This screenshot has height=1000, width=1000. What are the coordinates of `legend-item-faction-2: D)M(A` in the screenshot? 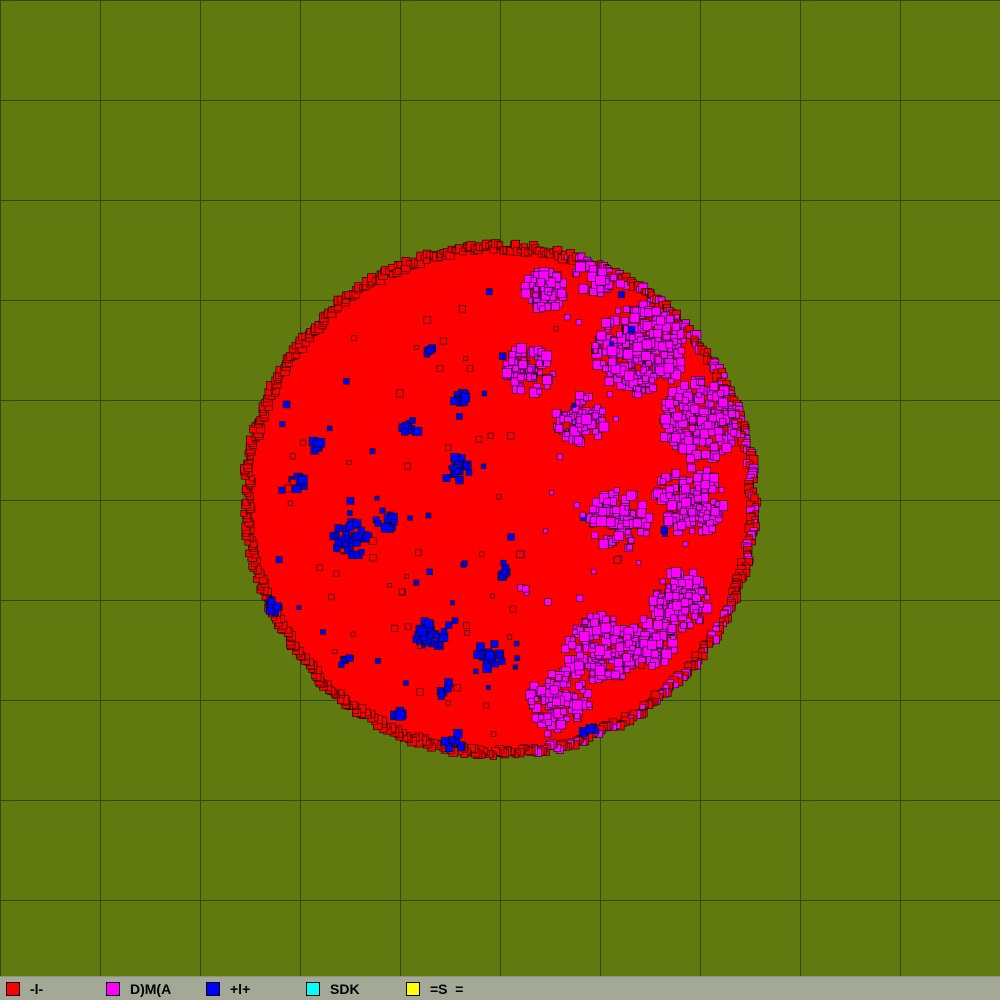 It's located at (138, 989).